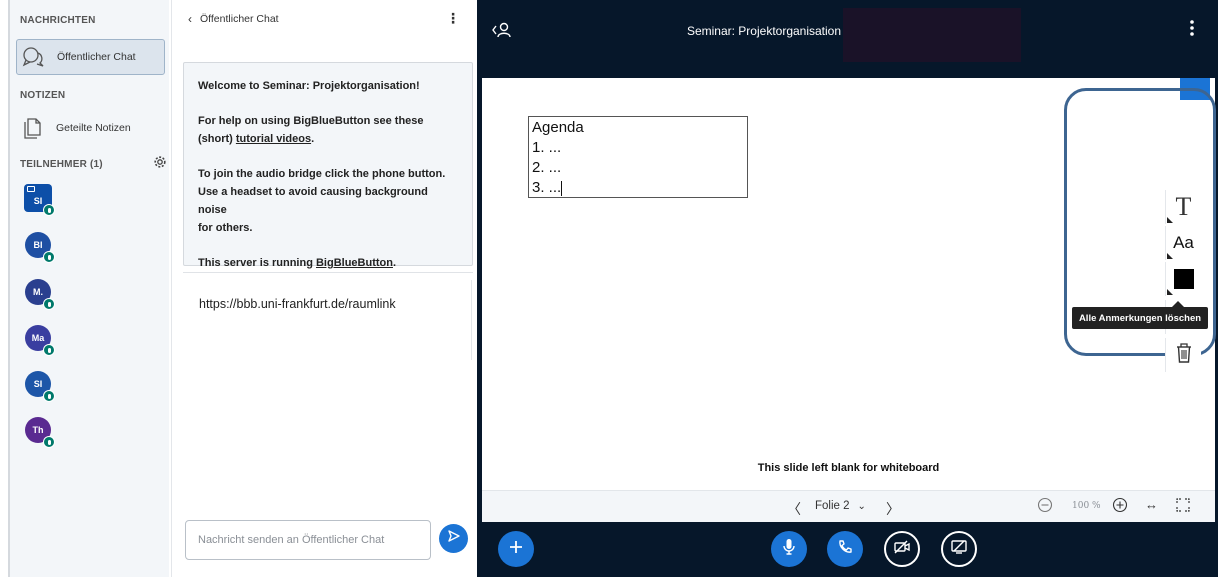 Image resolution: width=1218 pixels, height=577 pixels. I want to click on gear-icon, so click(160, 164).